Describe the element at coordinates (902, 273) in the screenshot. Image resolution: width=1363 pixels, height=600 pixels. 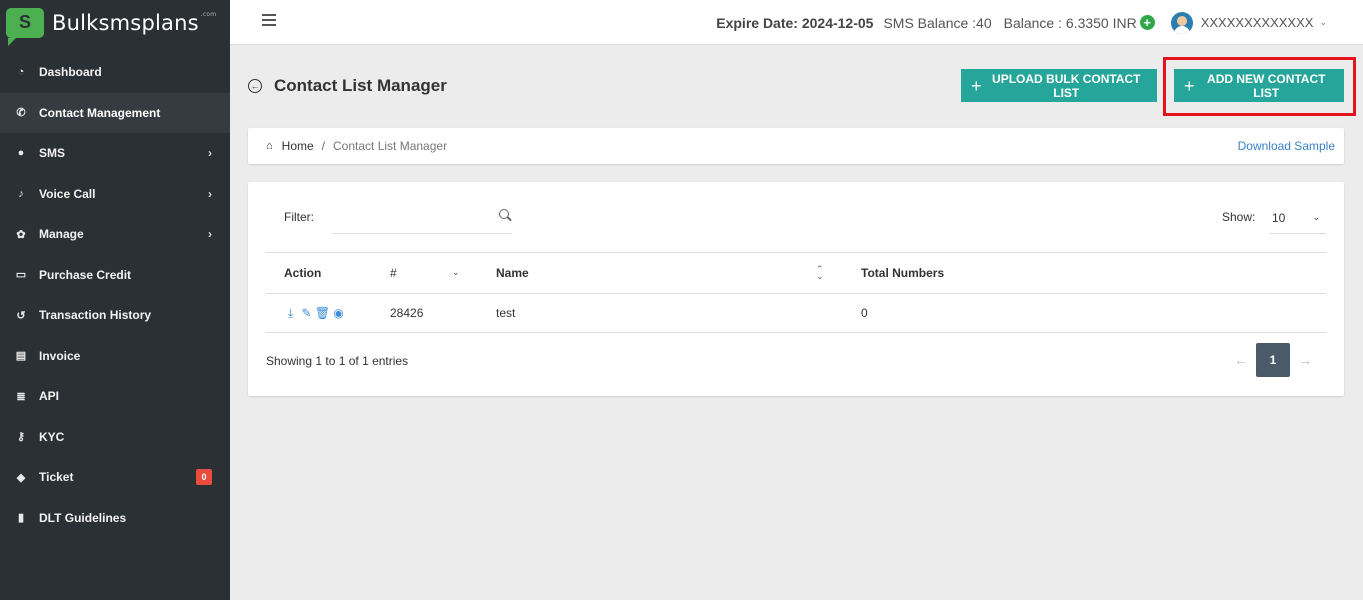
I see `column-header-total-numbers: Total Numbers` at that location.